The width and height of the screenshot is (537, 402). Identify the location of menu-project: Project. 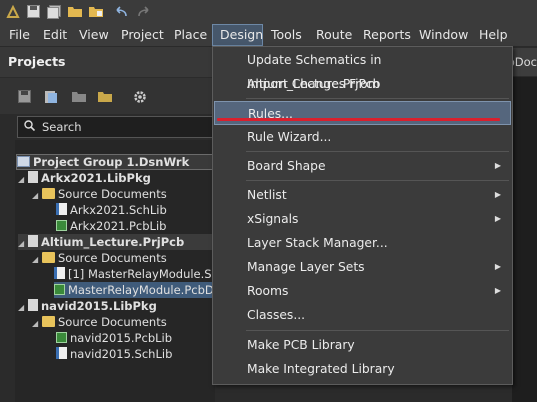
(142, 35).